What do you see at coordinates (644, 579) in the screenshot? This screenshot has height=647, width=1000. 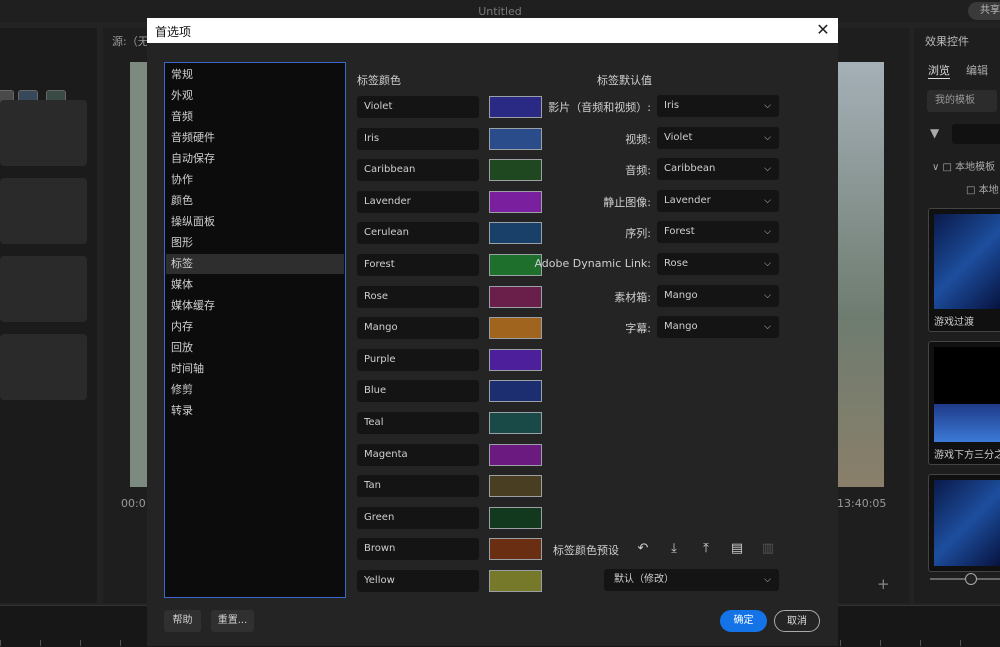 I see `preset-value: 默认（修改）` at bounding box center [644, 579].